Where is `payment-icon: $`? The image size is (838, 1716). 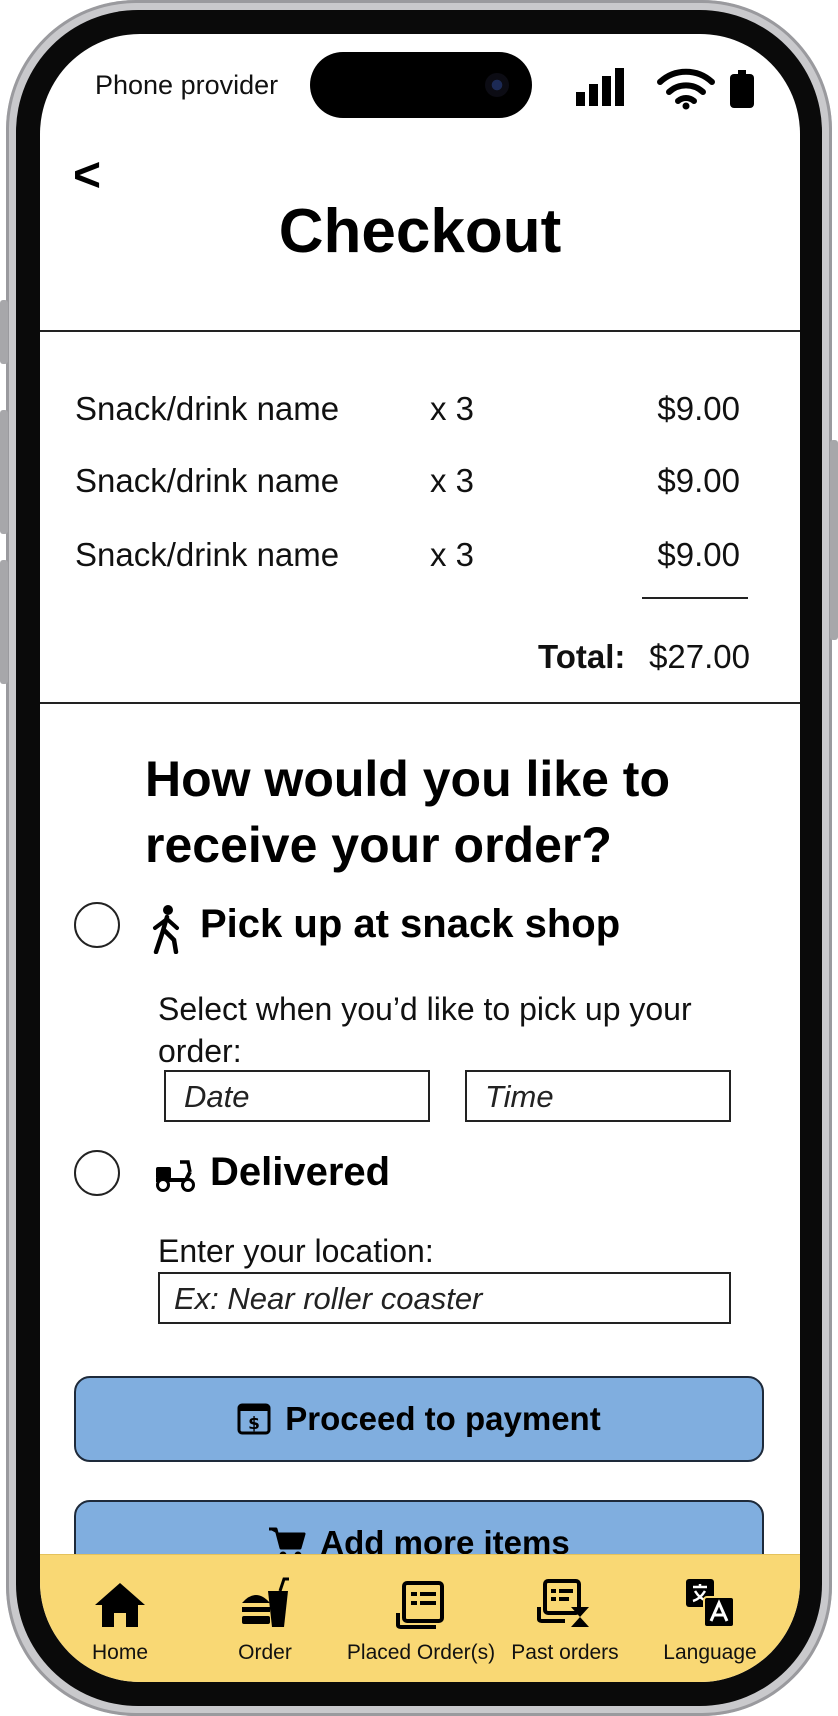
payment-icon: $ is located at coordinates (254, 1419).